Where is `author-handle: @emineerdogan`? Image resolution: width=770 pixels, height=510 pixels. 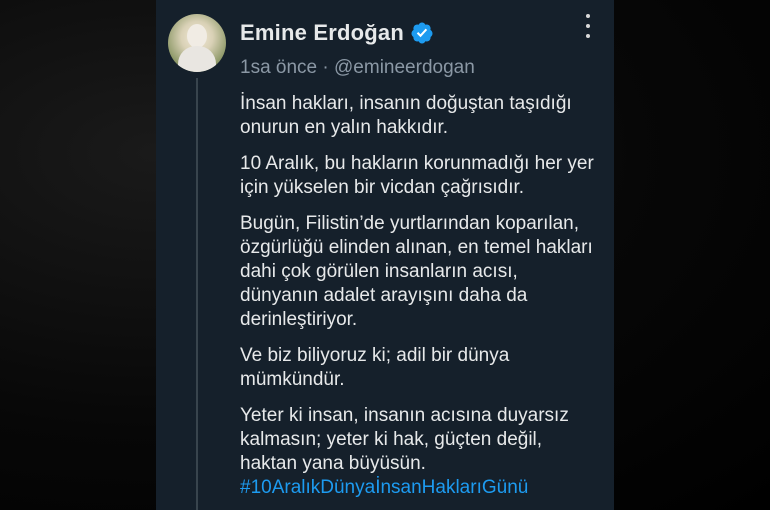
author-handle: @emineerdogan is located at coordinates (404, 67).